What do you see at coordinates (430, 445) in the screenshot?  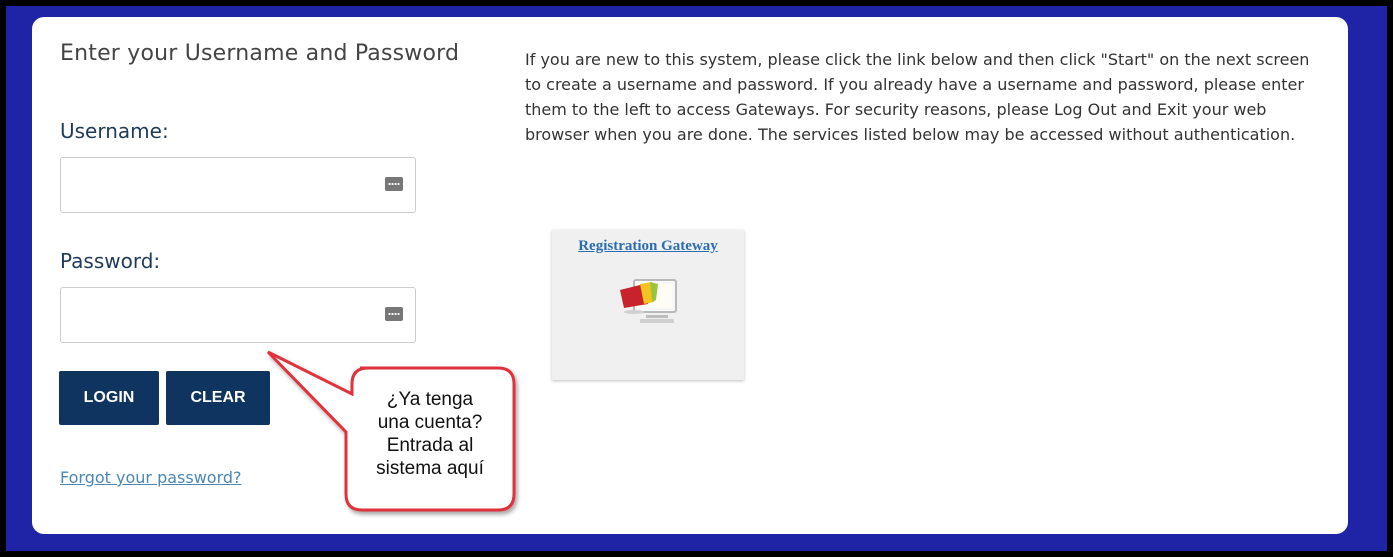 I see `callout-line: Entrada al` at bounding box center [430, 445].